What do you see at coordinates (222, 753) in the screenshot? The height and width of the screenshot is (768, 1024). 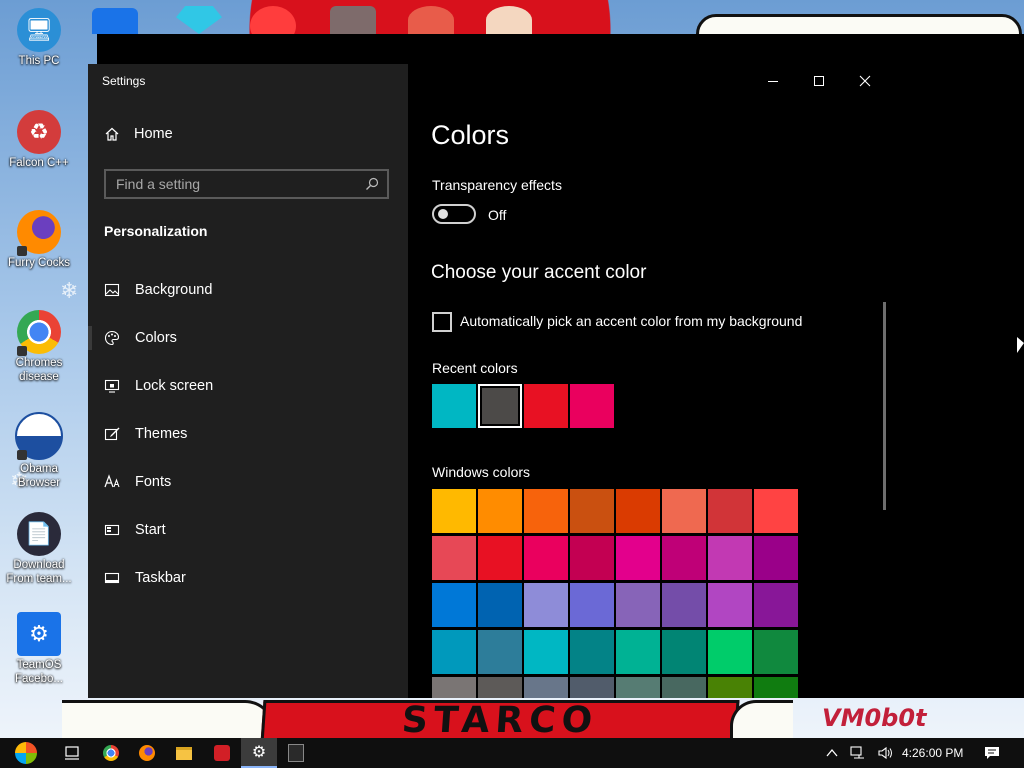 I see `red-app-taskbar-button` at bounding box center [222, 753].